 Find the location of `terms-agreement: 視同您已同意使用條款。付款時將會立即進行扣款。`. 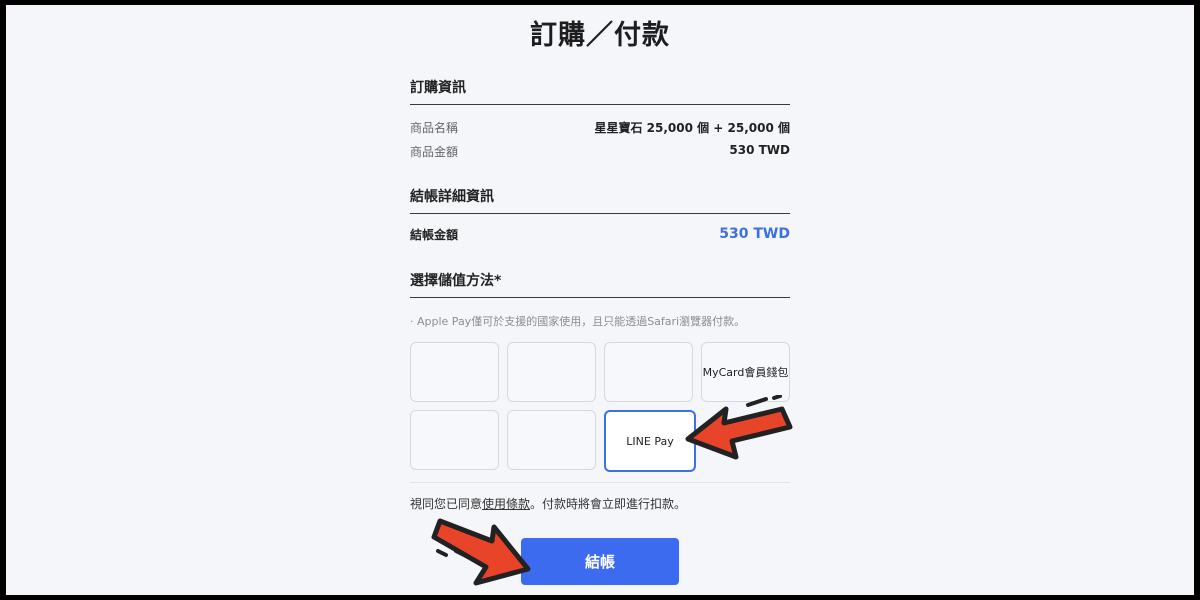

terms-agreement: 視同您已同意使用條款。付款時將會立即進行扣款。 is located at coordinates (548, 503).